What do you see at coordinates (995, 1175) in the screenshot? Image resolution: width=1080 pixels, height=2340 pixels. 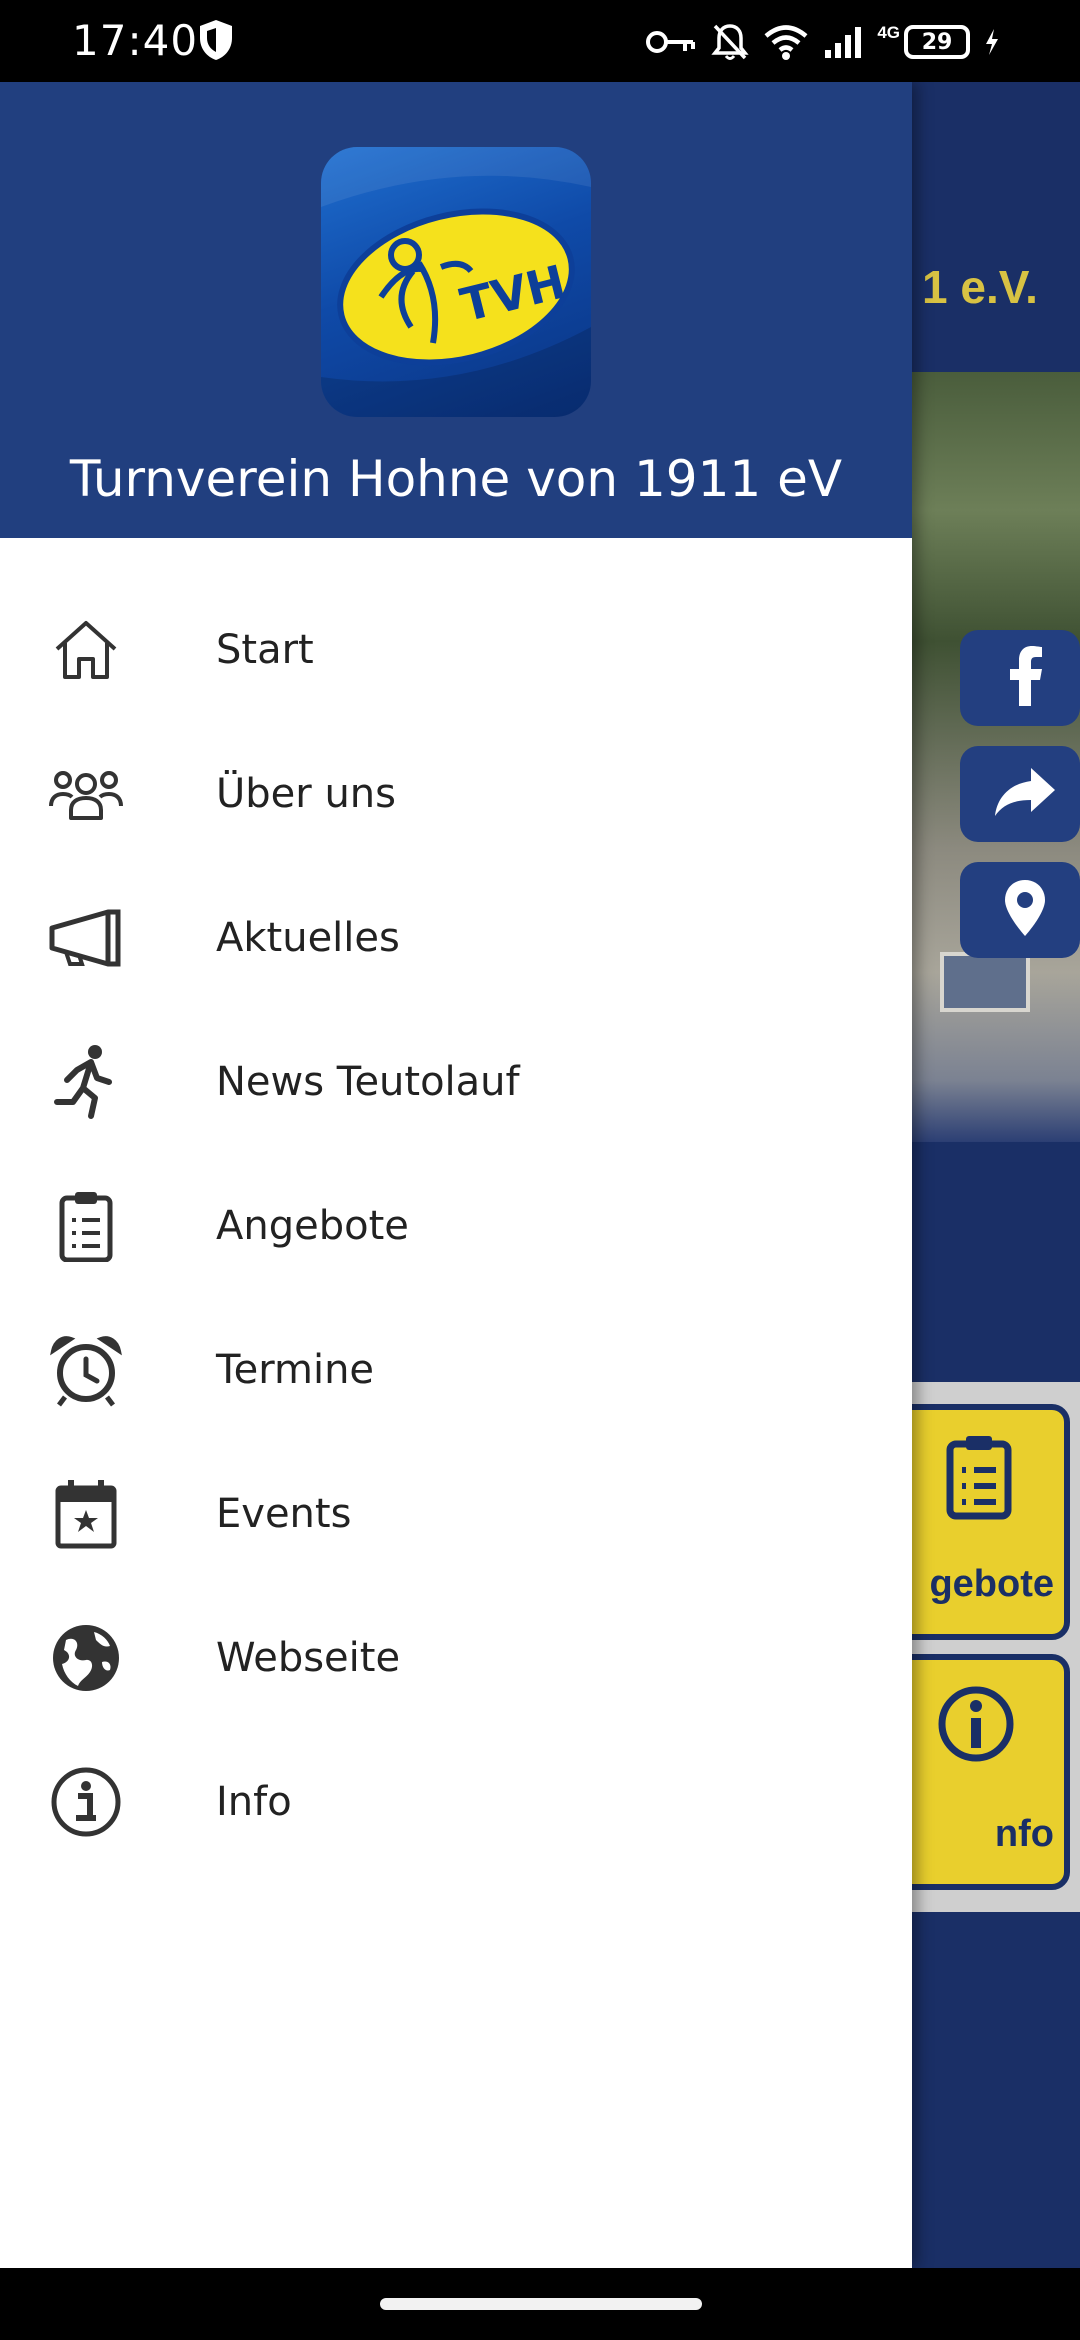 I see `background-app: 1 e.V. gebote nfo` at bounding box center [995, 1175].